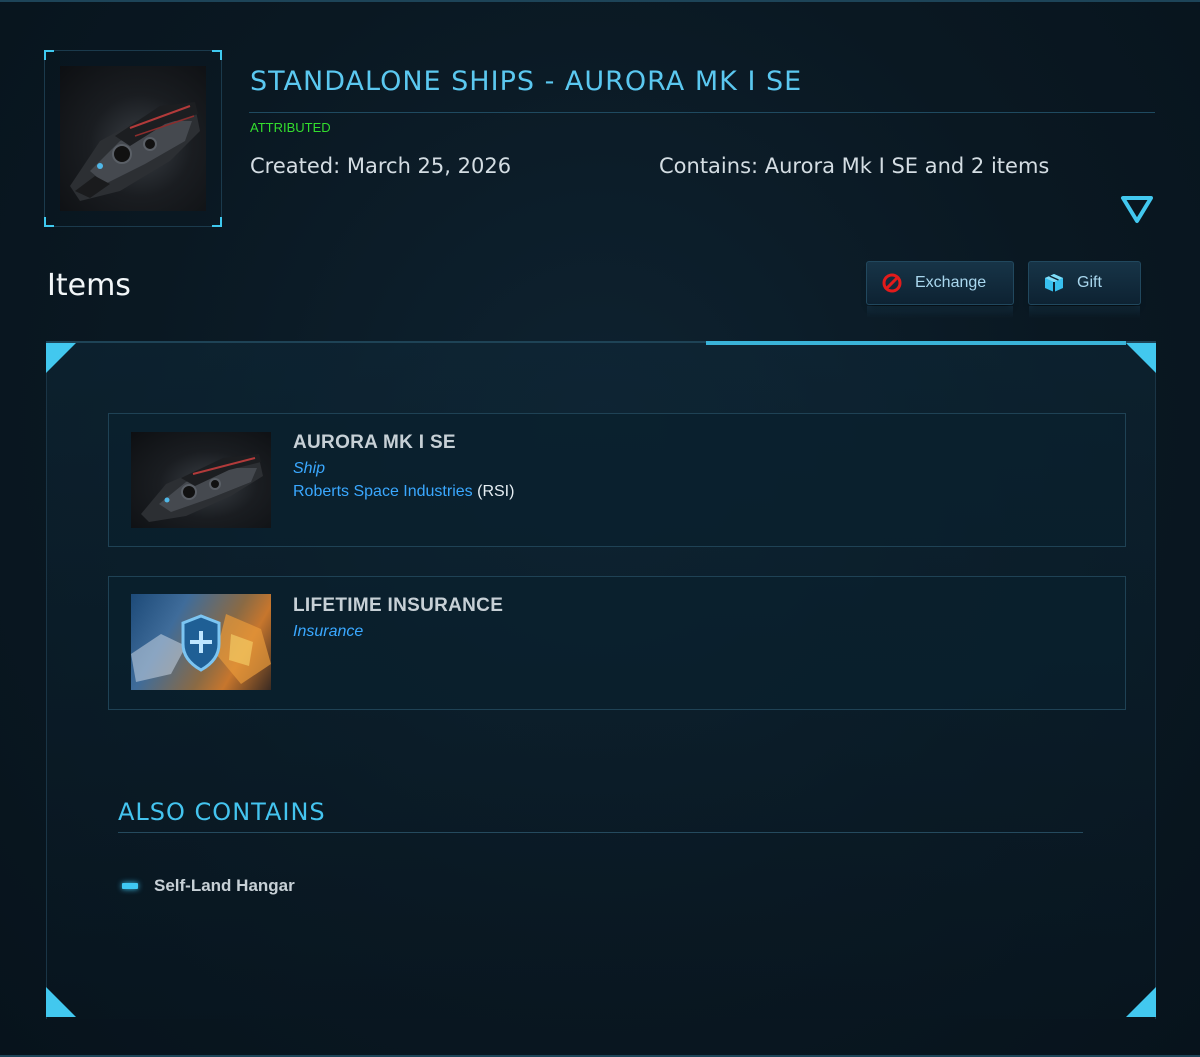 Image resolution: width=1200 pixels, height=1057 pixels. What do you see at coordinates (892, 283) in the screenshot?
I see `no-entry-icon` at bounding box center [892, 283].